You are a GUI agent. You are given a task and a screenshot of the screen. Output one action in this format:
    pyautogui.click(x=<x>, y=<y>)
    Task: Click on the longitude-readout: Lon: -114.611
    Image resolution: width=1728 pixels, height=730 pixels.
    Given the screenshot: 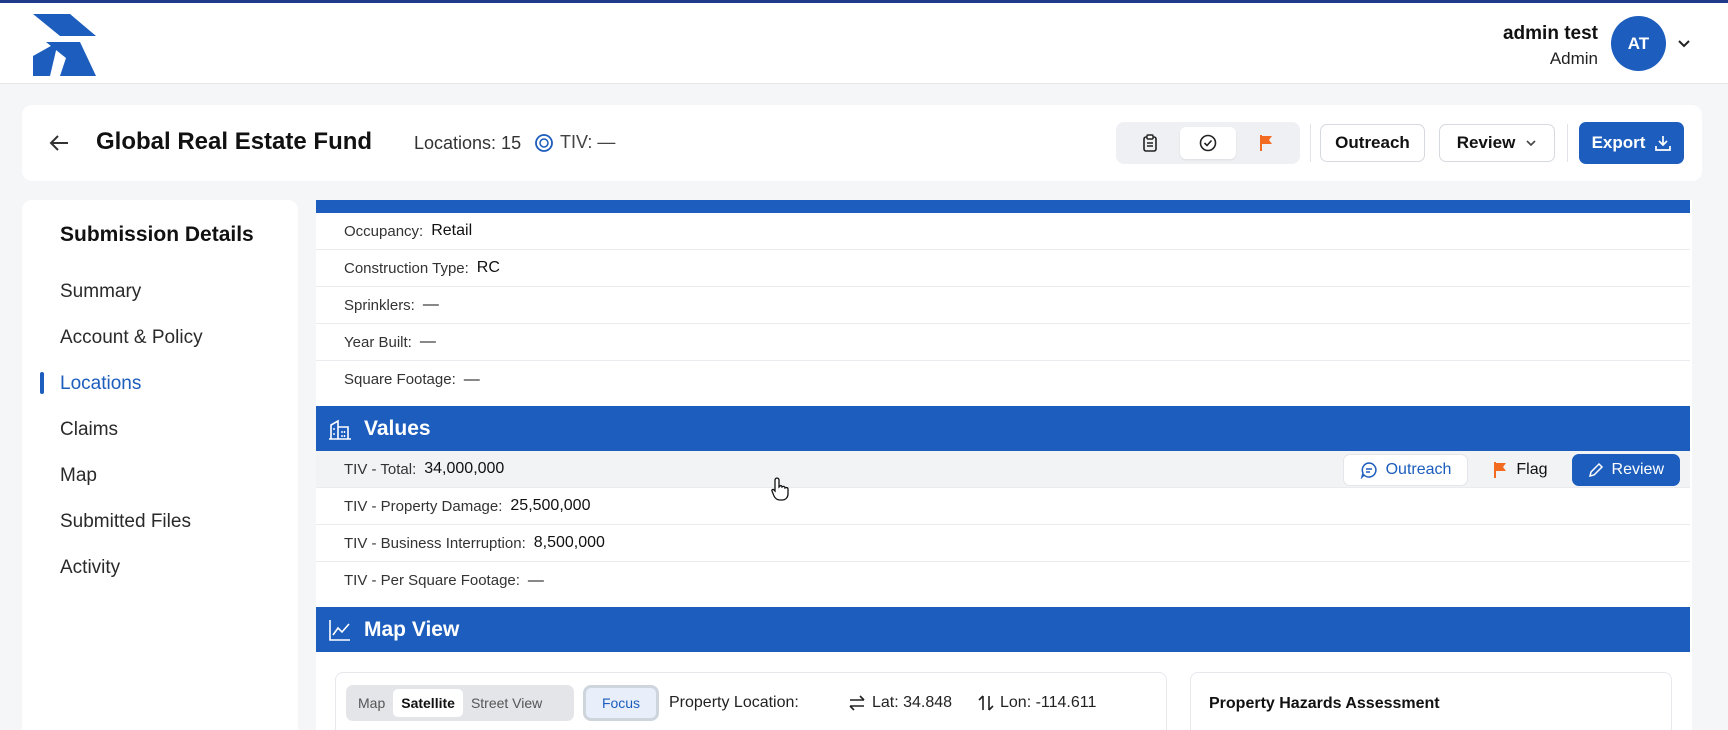 What is the action you would take?
    pyautogui.click(x=1037, y=703)
    